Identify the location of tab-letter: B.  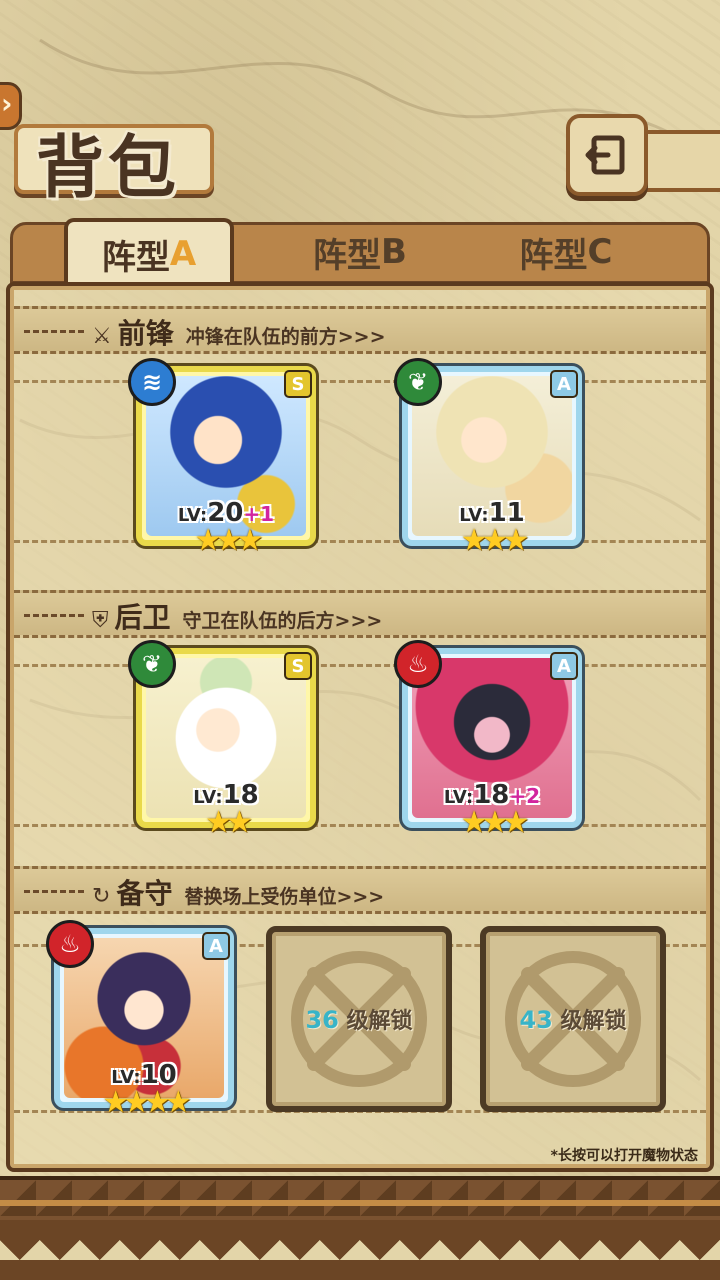
(394, 252).